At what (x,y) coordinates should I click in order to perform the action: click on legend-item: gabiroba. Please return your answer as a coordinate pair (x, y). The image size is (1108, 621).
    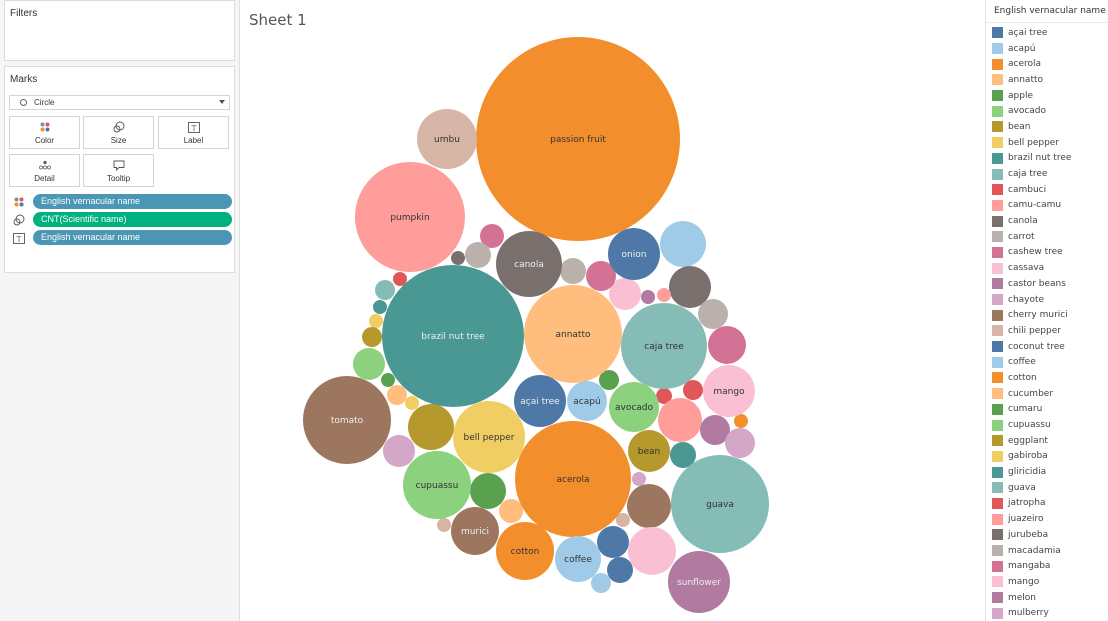
    Looking at the image, I should click on (1031, 457).